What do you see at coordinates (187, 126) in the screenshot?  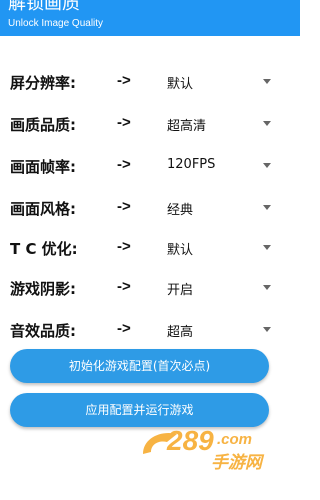 I see `dropdown-value: 超高清` at bounding box center [187, 126].